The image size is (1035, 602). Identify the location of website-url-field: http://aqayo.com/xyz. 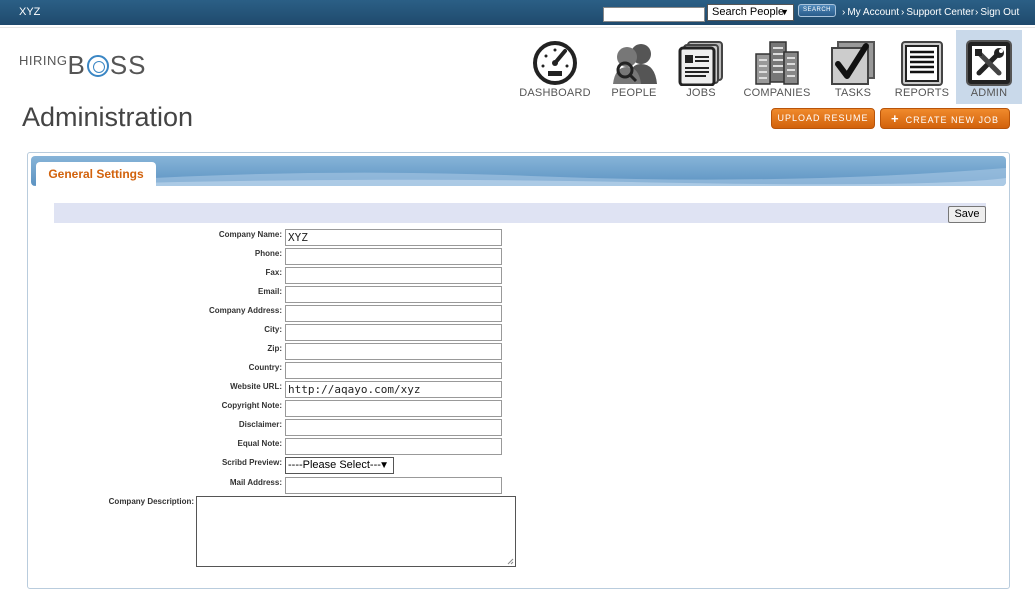
(393, 389).